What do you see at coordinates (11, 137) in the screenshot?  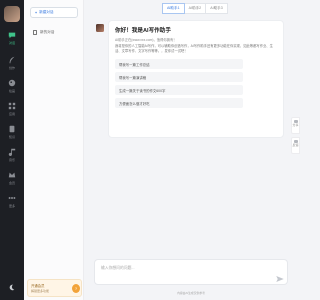 I see `nav-label: 知识` at bounding box center [11, 137].